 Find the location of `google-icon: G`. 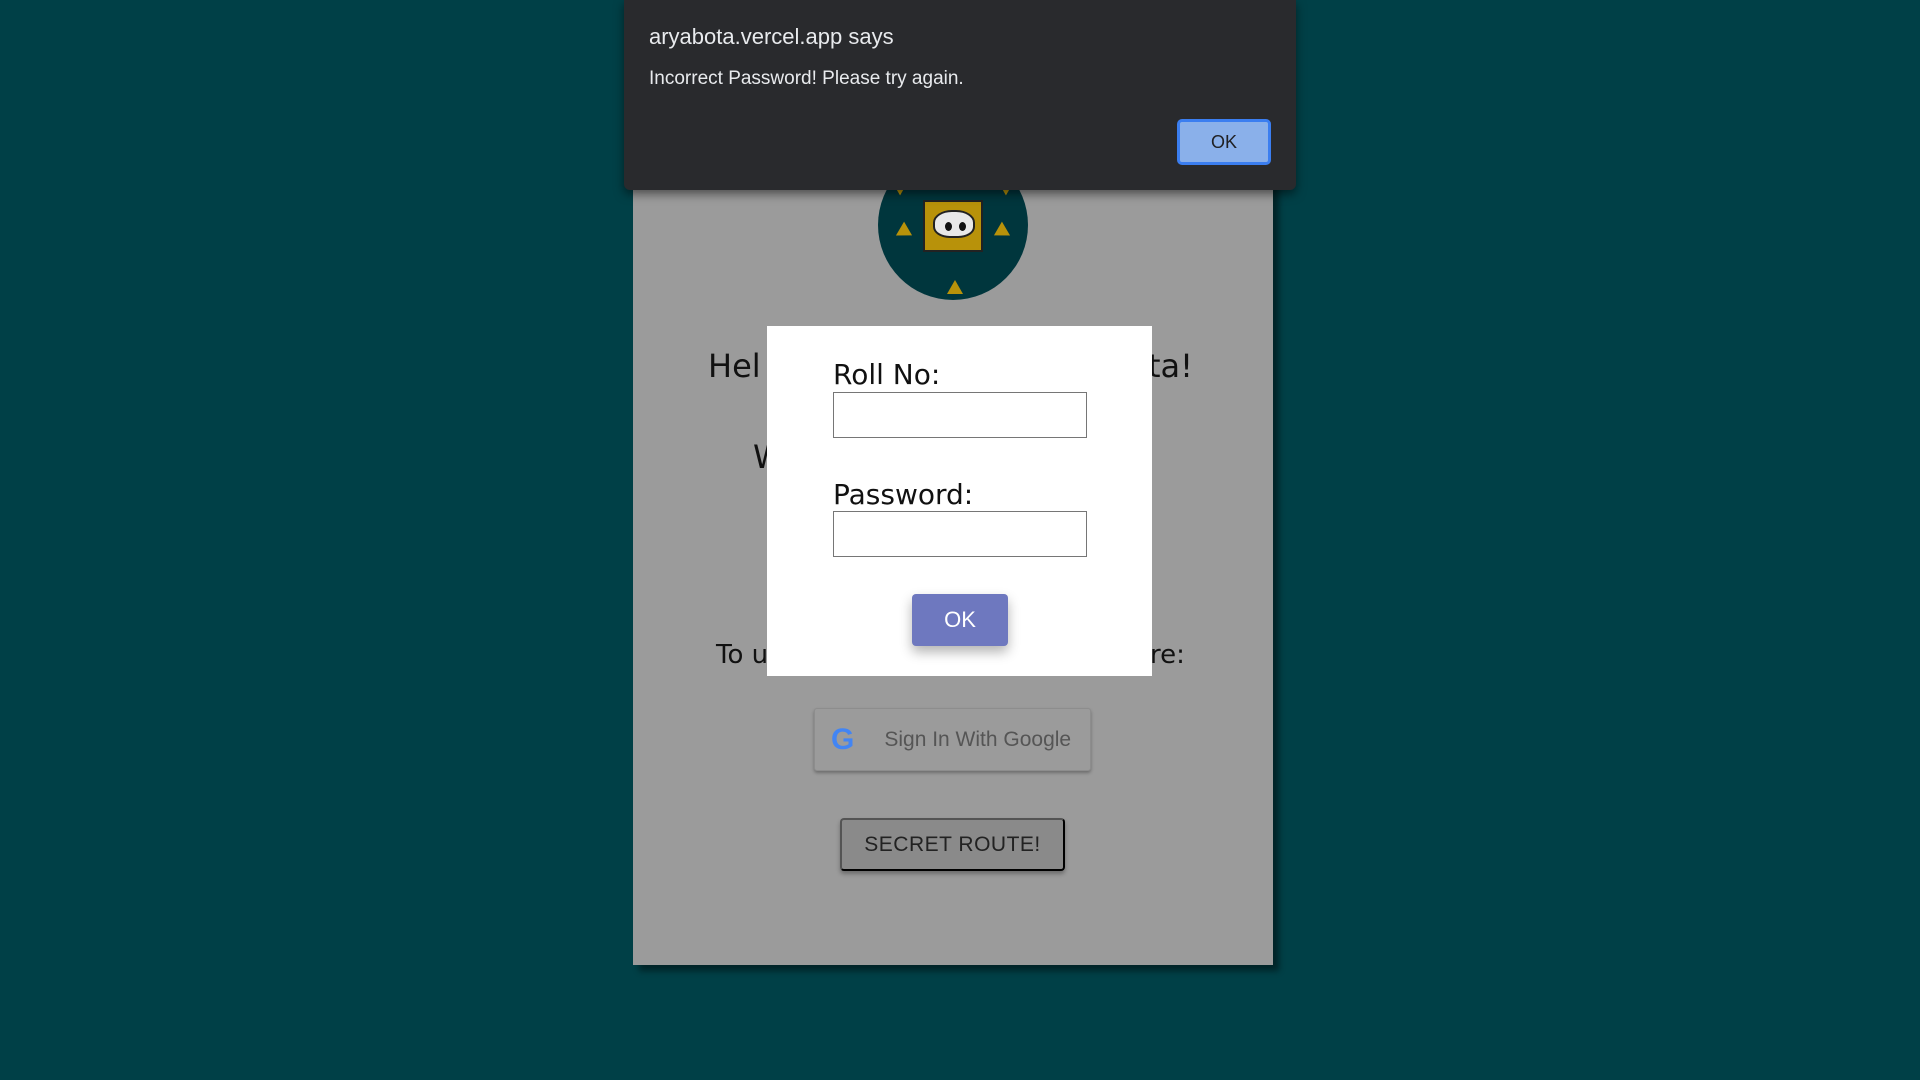

google-icon: G is located at coordinates (843, 739).